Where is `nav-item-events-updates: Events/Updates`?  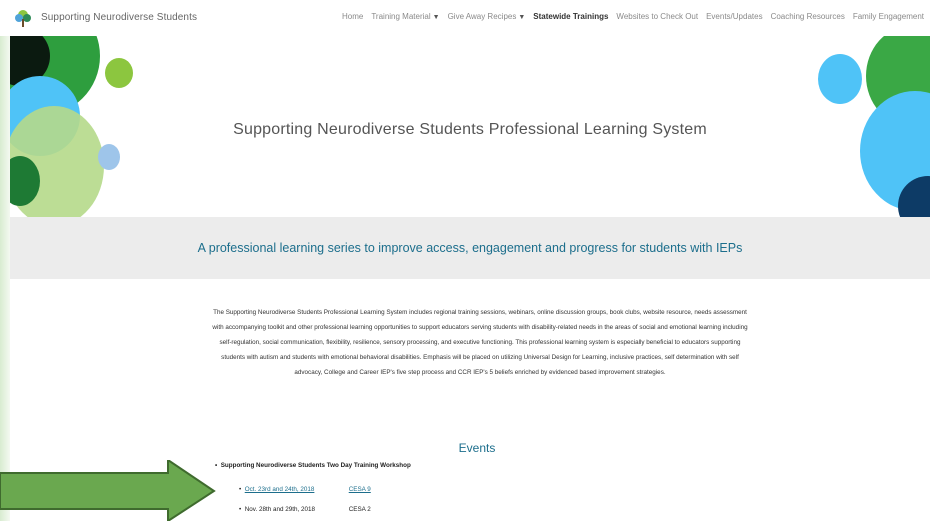
nav-item-events-updates: Events/Updates is located at coordinates (734, 16).